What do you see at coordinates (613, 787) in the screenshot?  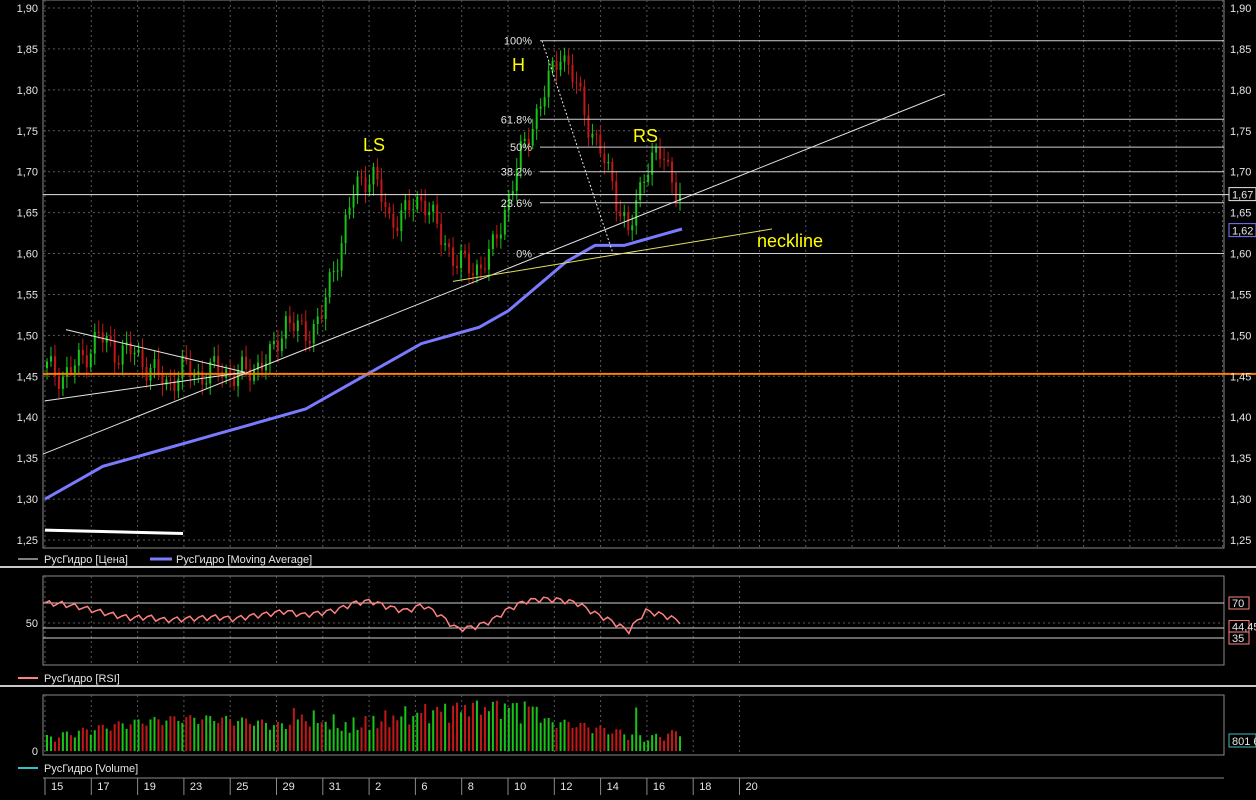 I see `x-tick-label: 14` at bounding box center [613, 787].